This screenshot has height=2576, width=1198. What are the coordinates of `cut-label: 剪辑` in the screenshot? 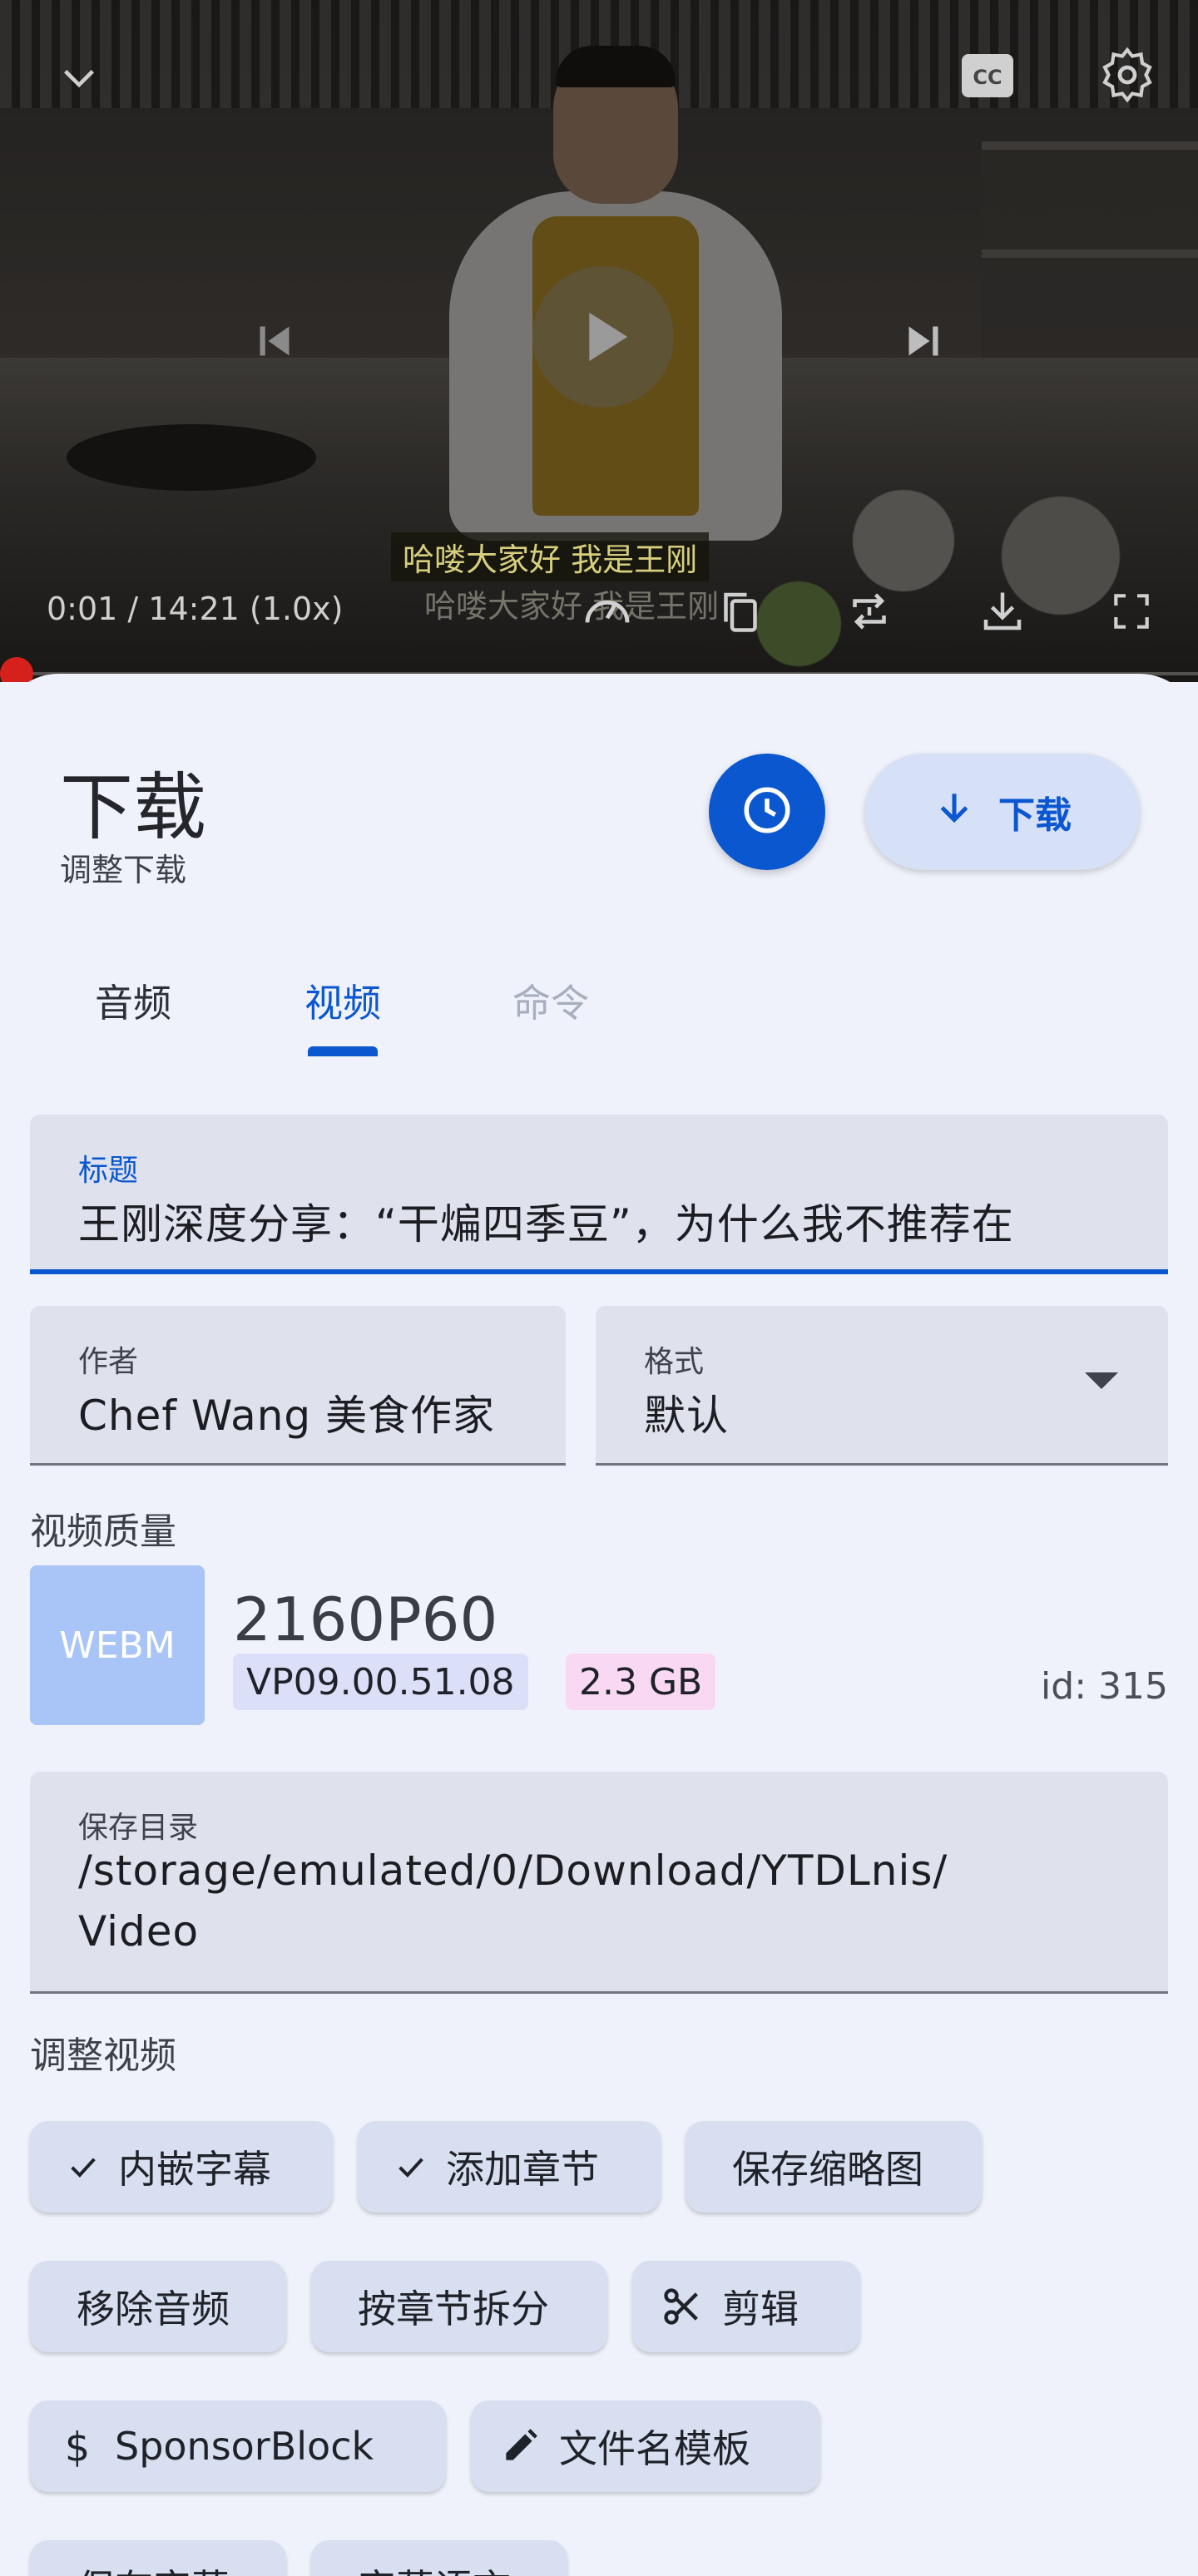 It's located at (761, 2309).